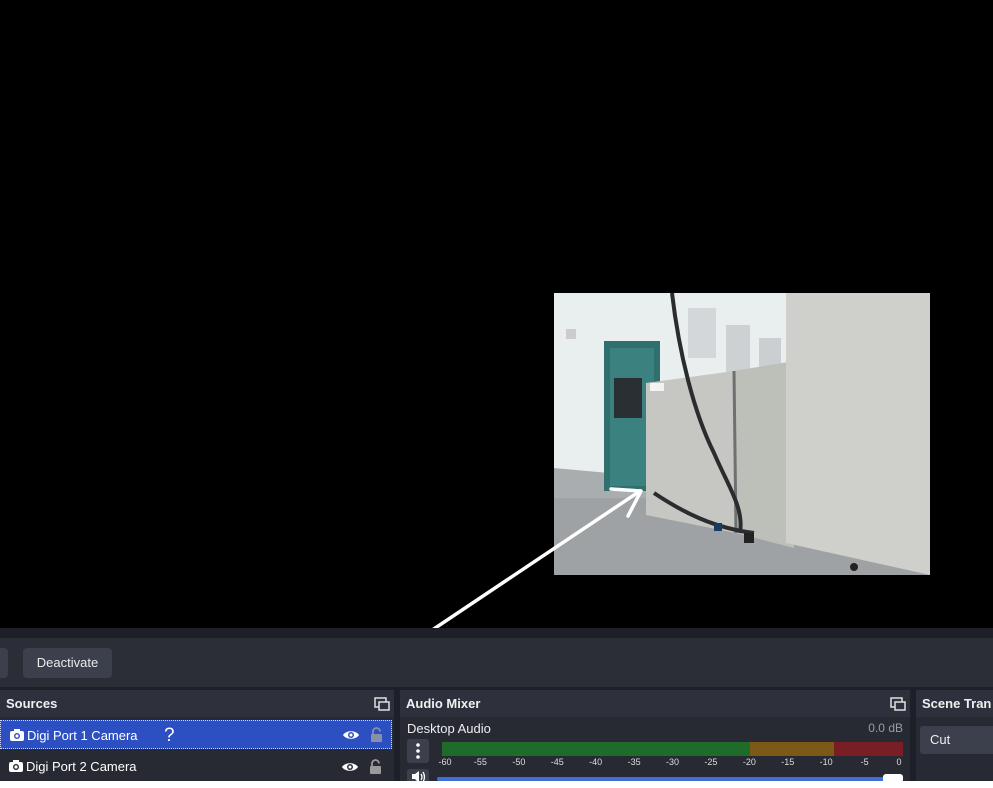 The width and height of the screenshot is (993, 788). What do you see at coordinates (81, 766) in the screenshot?
I see `source-label: Digi Port 2 Camera` at bounding box center [81, 766].